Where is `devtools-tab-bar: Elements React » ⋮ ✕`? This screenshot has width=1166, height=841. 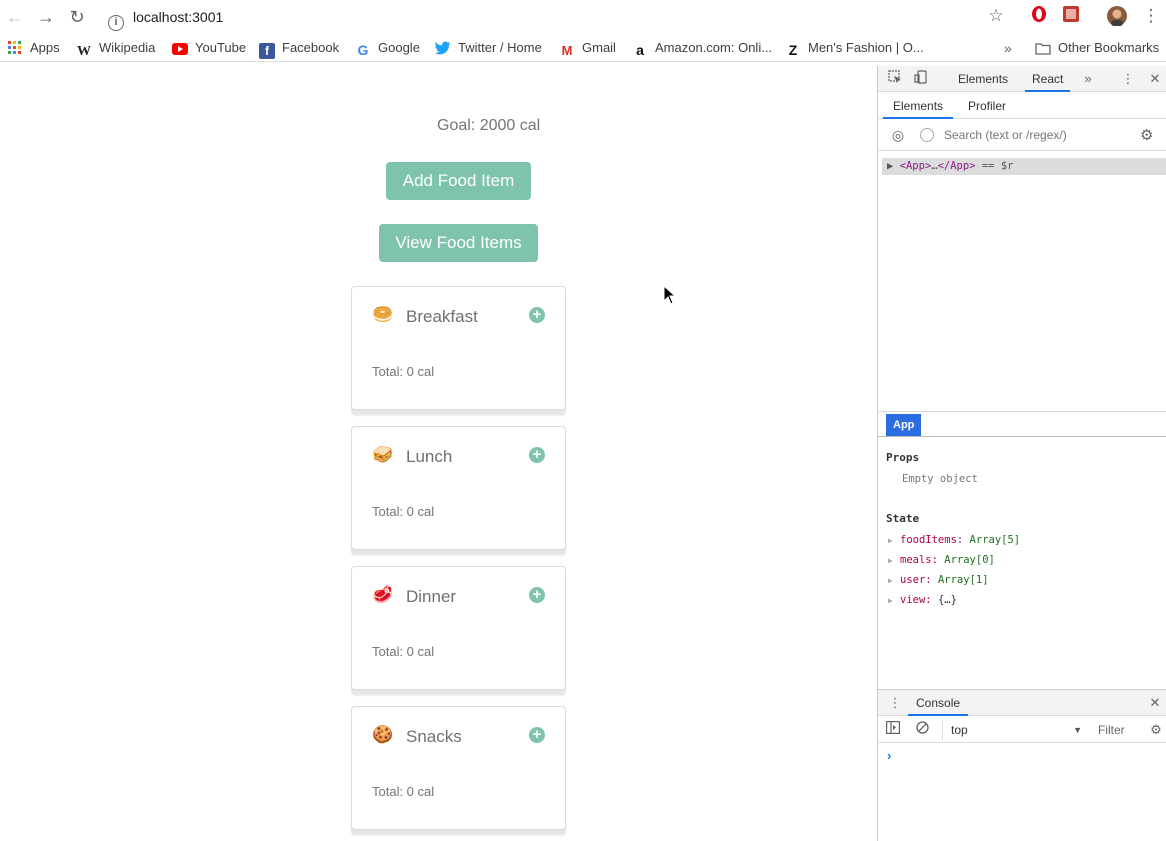
devtools-tab-bar: Elements React » ⋮ ✕ is located at coordinates (1022, 79).